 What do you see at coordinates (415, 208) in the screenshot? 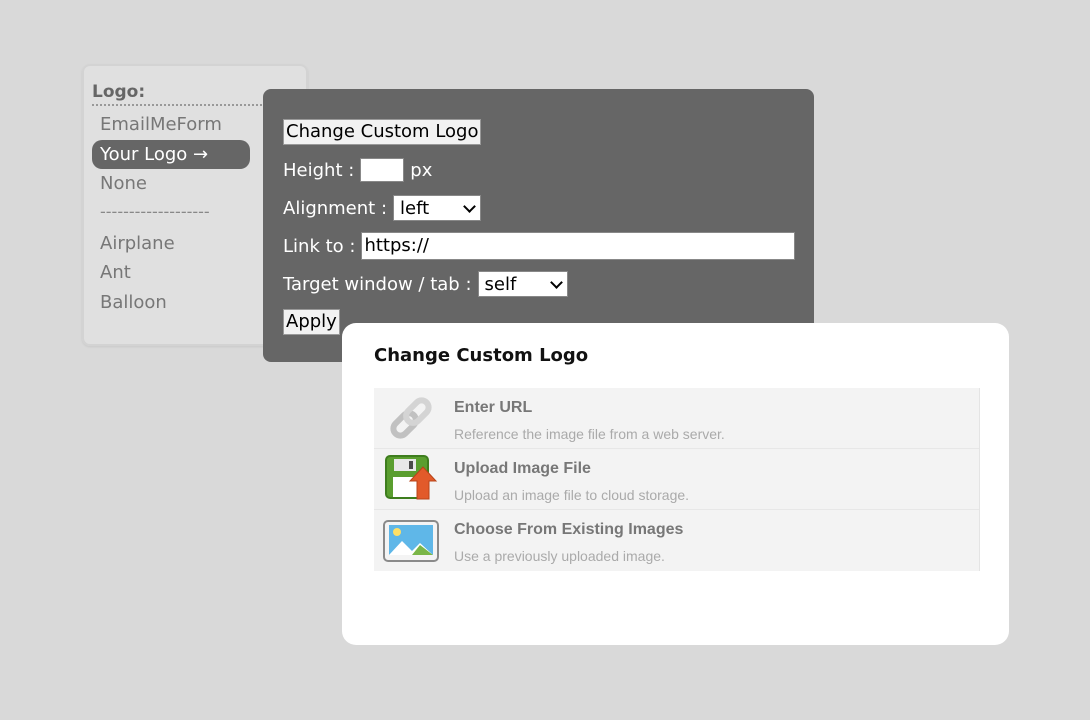
I see `alignment-select-value: left` at bounding box center [415, 208].